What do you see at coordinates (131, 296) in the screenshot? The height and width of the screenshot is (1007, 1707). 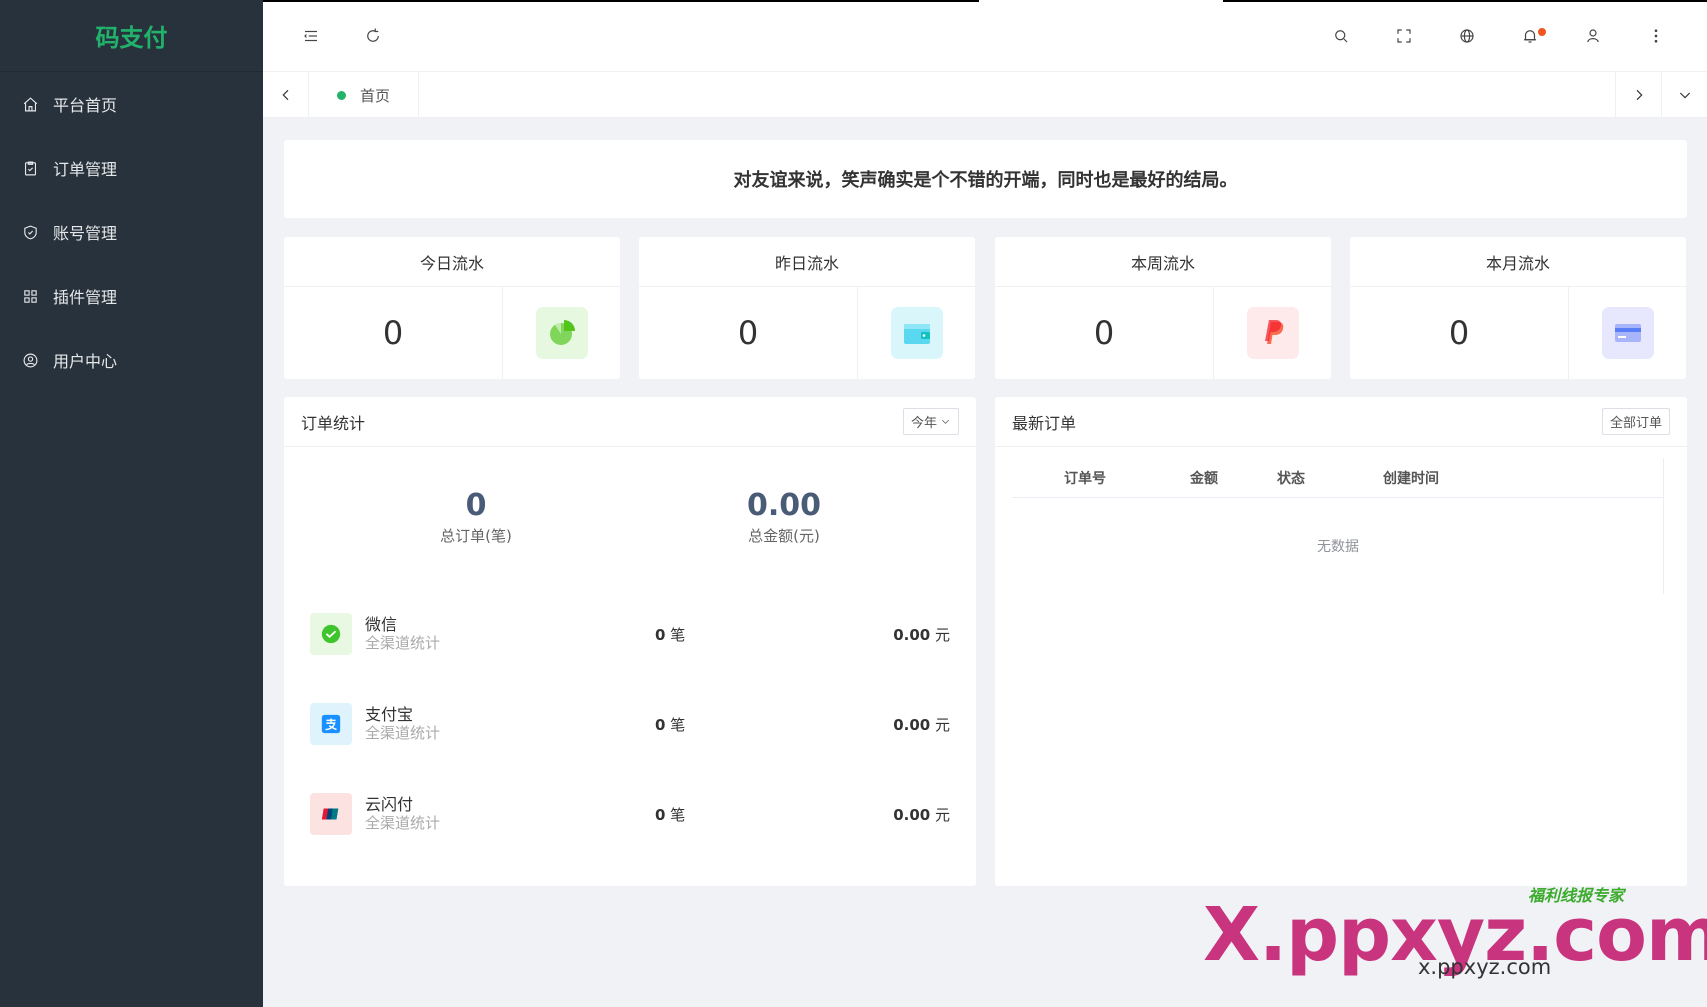 I see `sidebar-item-plugins: 插件管理` at bounding box center [131, 296].